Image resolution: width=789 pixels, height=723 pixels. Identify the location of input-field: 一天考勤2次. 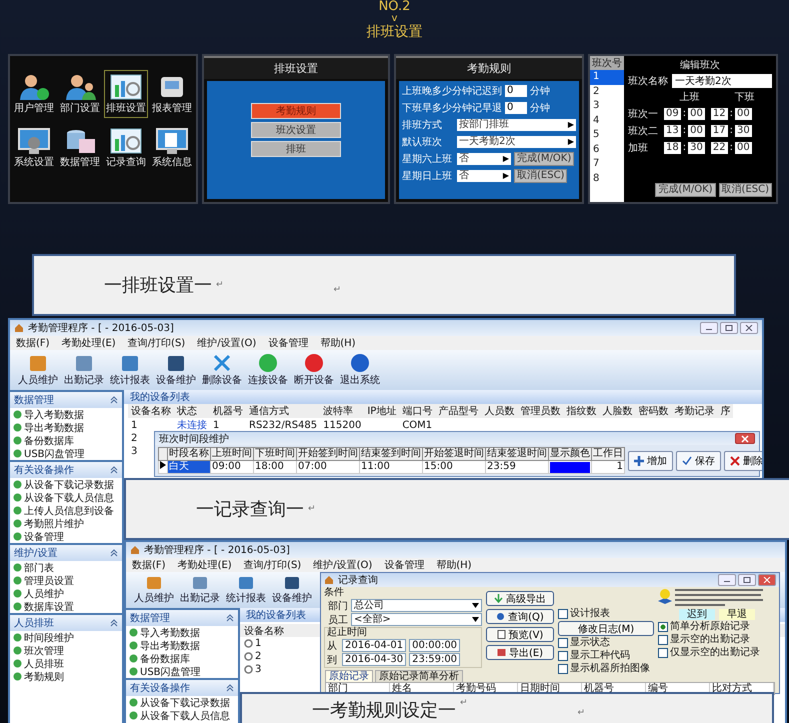
(722, 81).